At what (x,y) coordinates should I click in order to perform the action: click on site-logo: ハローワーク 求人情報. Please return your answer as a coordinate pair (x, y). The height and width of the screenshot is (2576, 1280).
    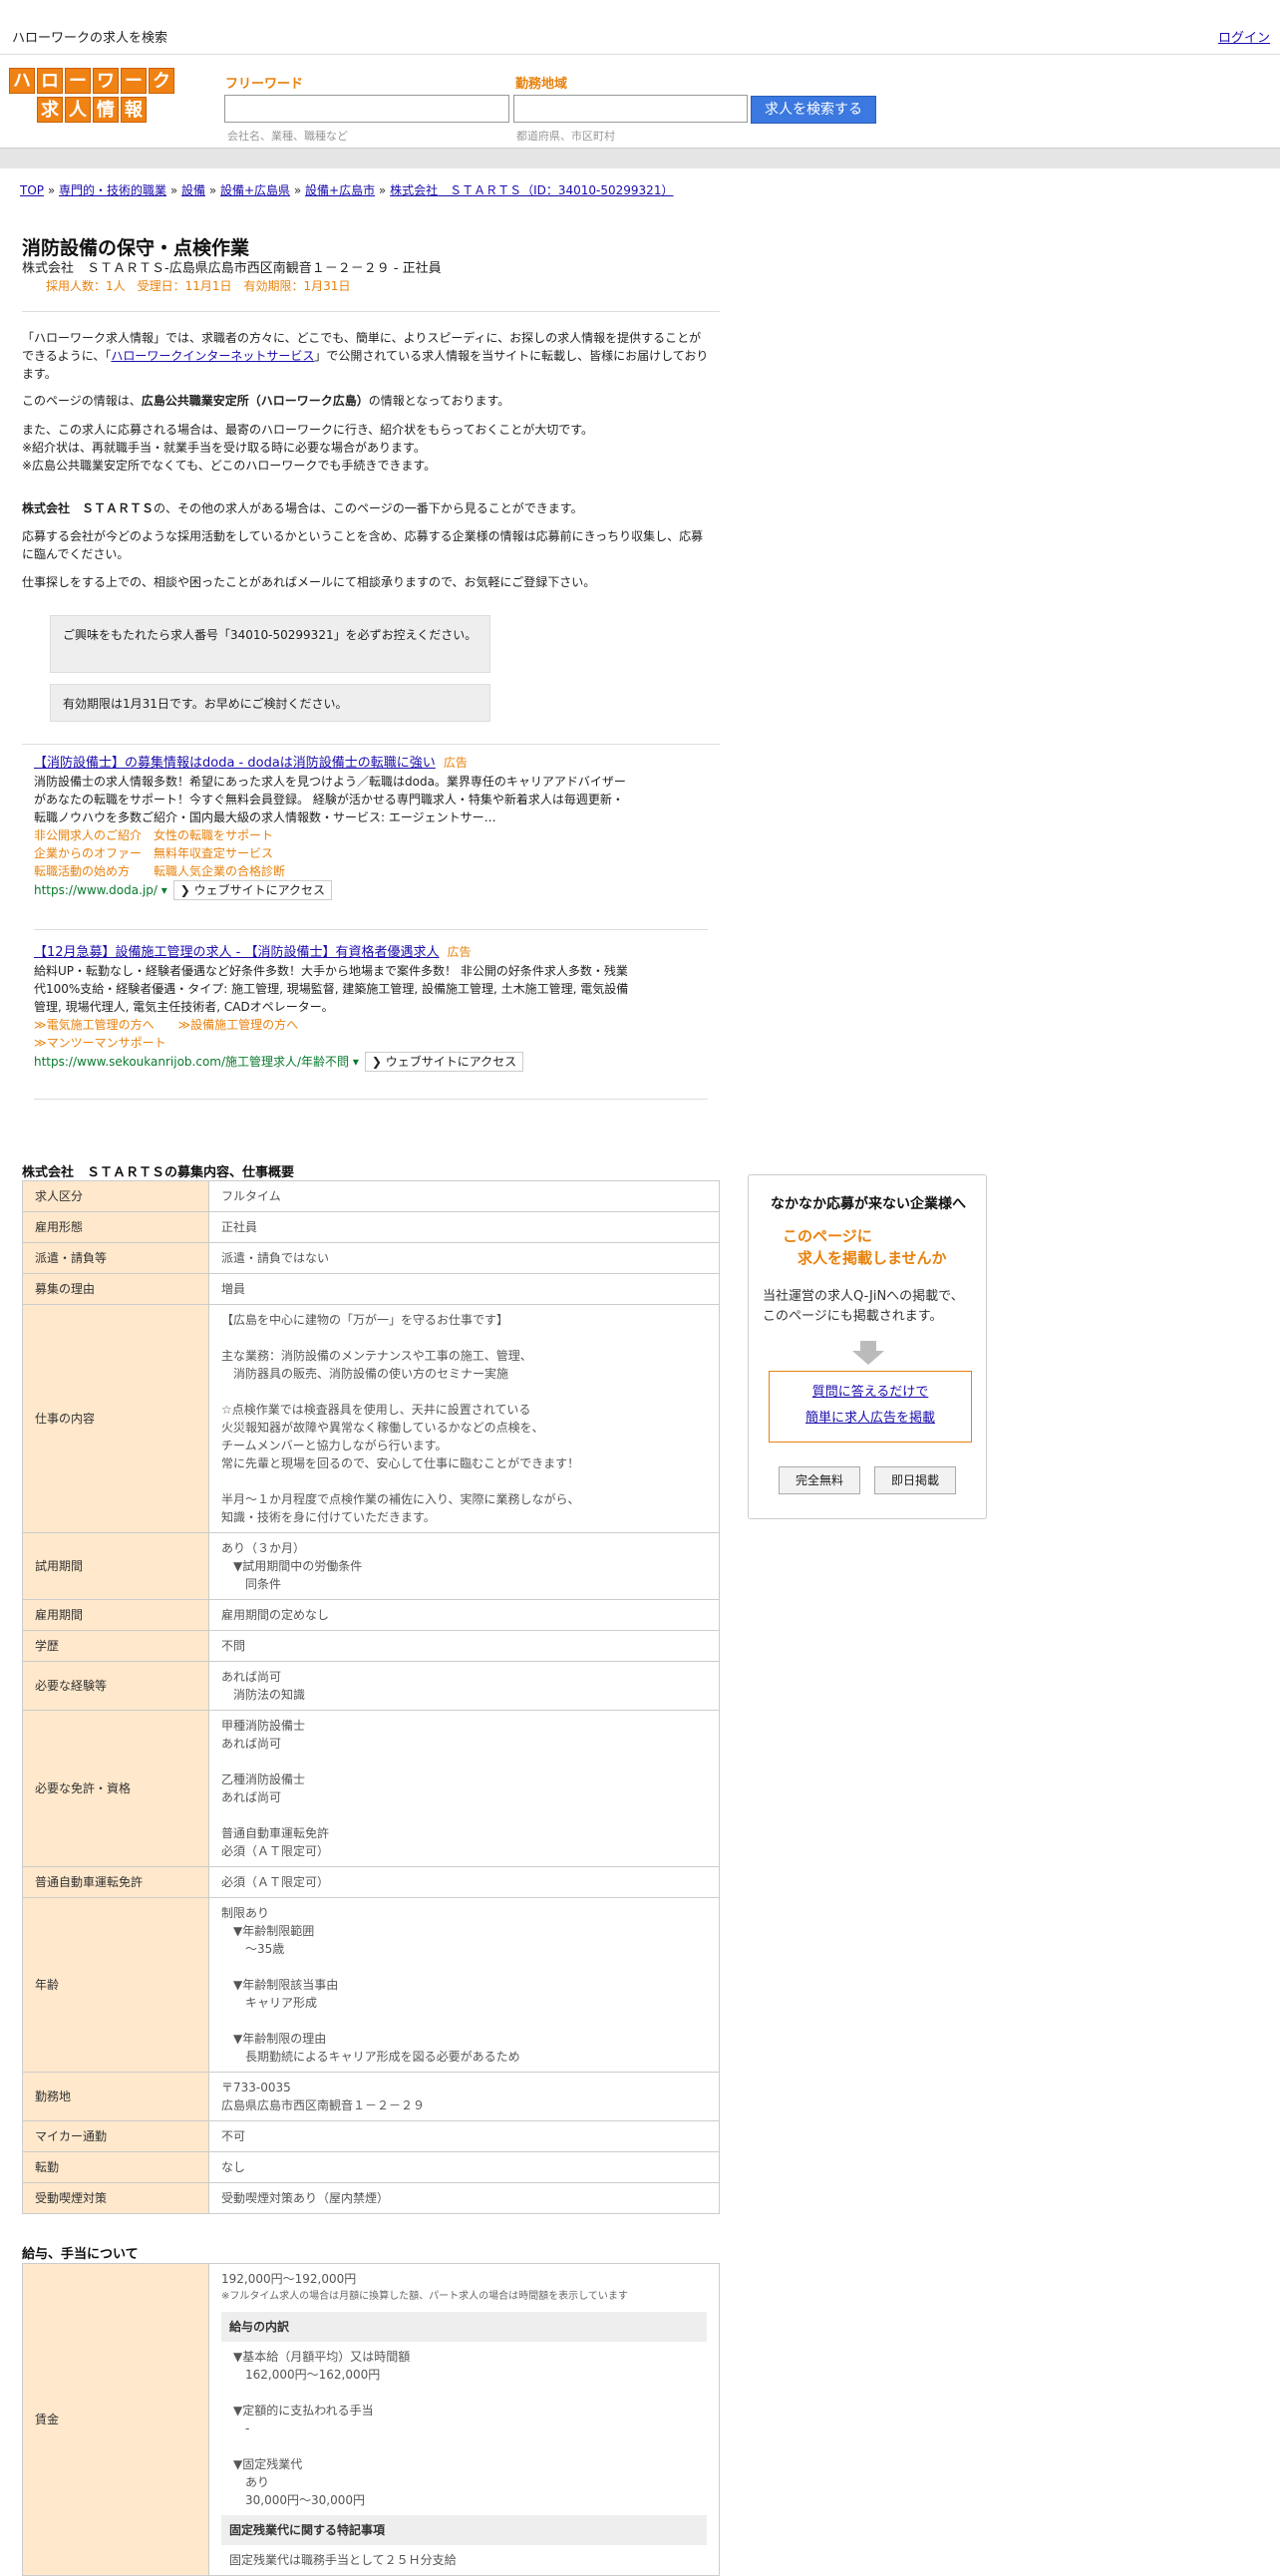
    Looking at the image, I should click on (91, 96).